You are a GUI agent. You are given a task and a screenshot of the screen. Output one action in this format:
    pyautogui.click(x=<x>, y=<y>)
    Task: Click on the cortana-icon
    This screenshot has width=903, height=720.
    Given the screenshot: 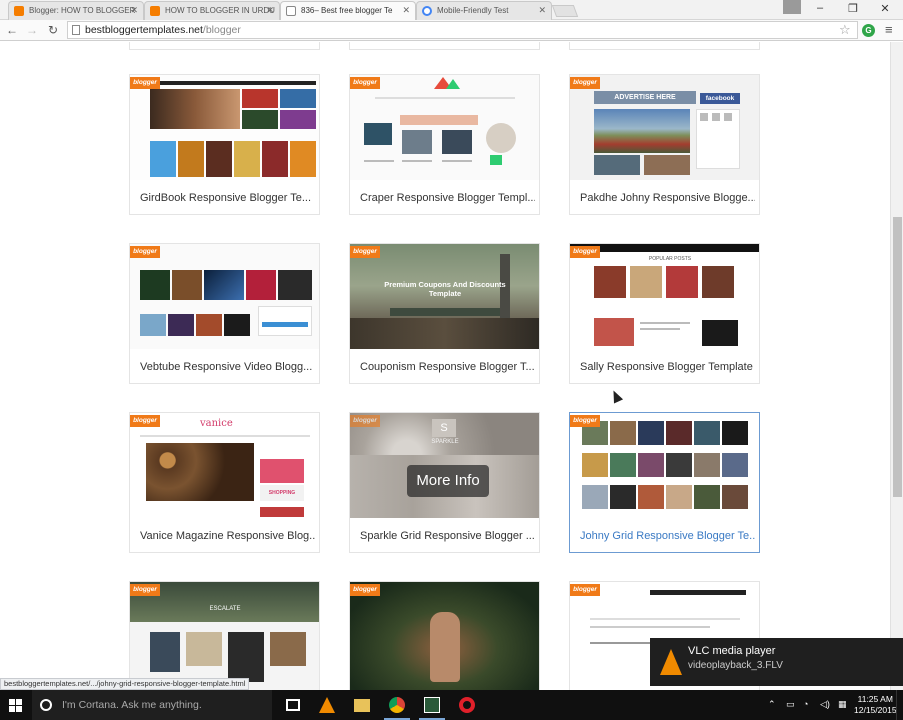 What is the action you would take?
    pyautogui.click(x=46, y=705)
    